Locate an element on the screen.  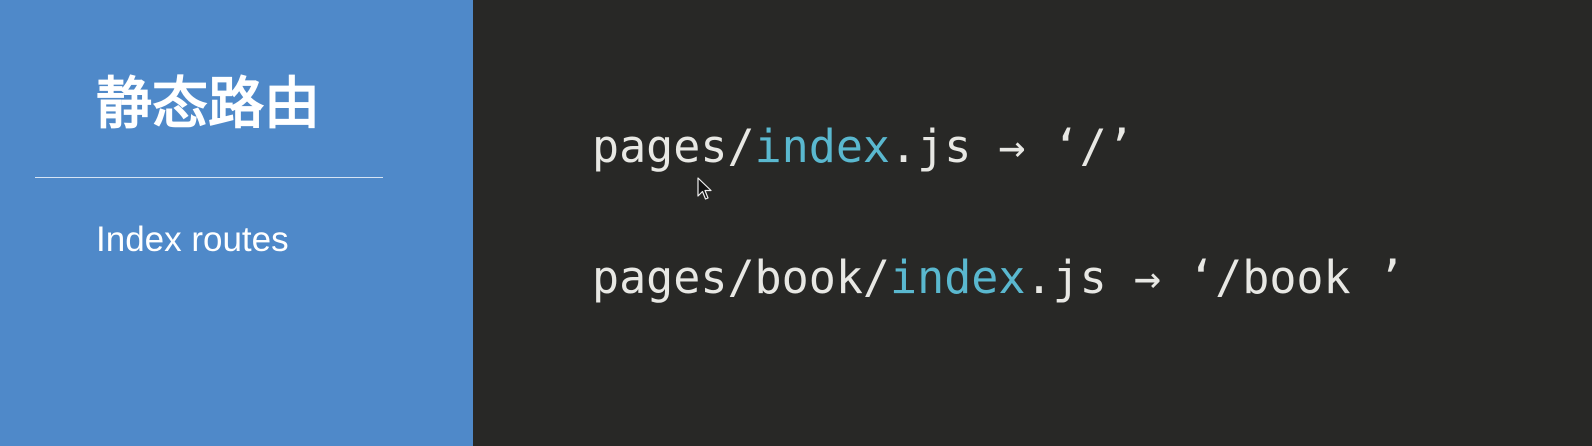
code-prefix: pages/book/ is located at coordinates (741, 277).